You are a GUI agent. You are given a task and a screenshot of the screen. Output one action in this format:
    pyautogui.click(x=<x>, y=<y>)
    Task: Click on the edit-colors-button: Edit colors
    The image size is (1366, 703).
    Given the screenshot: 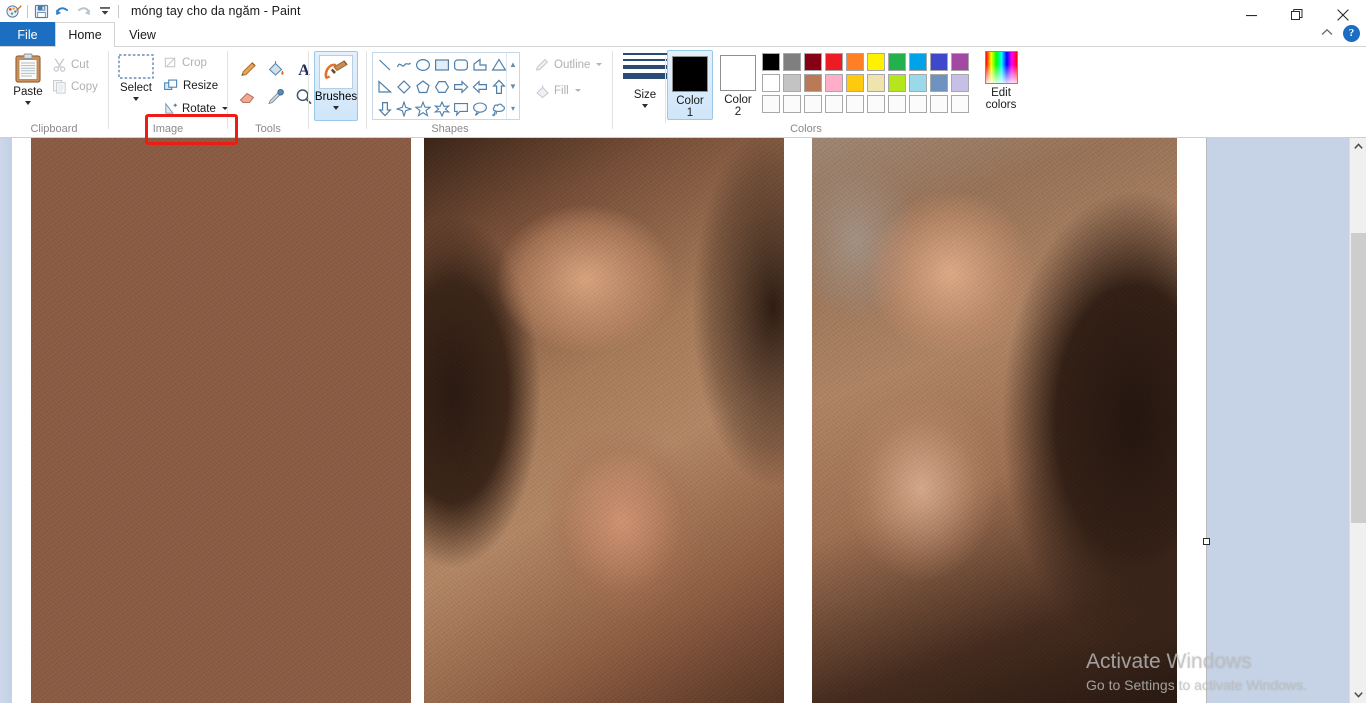 What is the action you would take?
    pyautogui.click(x=1001, y=81)
    